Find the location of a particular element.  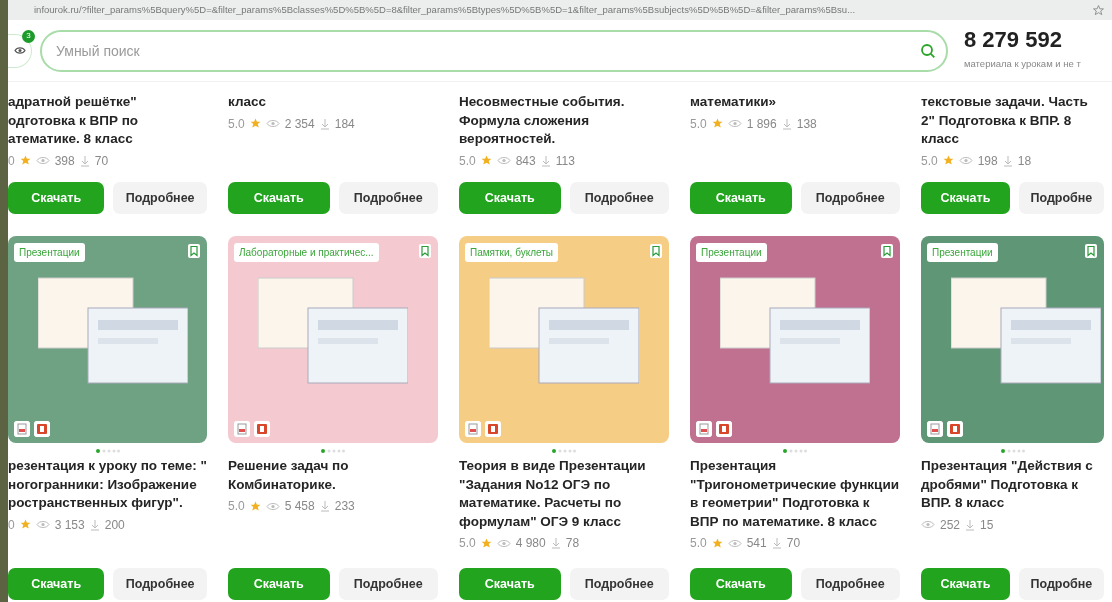

materials-count: 8 279 592 is located at coordinates (1013, 40).